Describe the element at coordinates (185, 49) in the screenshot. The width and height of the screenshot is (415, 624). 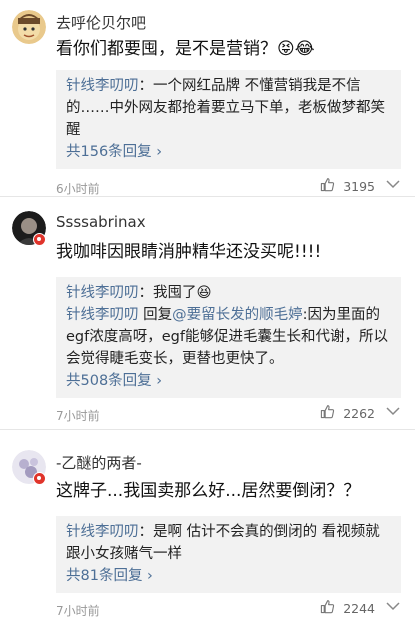
I see `comment-text: 看你们都要囤，是不是营销？😝😂` at that location.